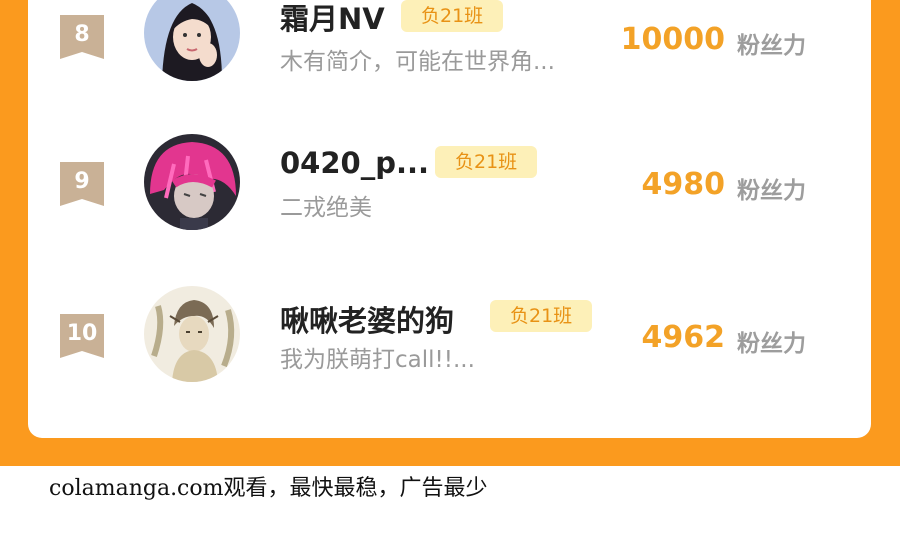 The height and width of the screenshot is (547, 900). Describe the element at coordinates (82, 184) in the screenshot. I see `rank-badge: 9` at that location.